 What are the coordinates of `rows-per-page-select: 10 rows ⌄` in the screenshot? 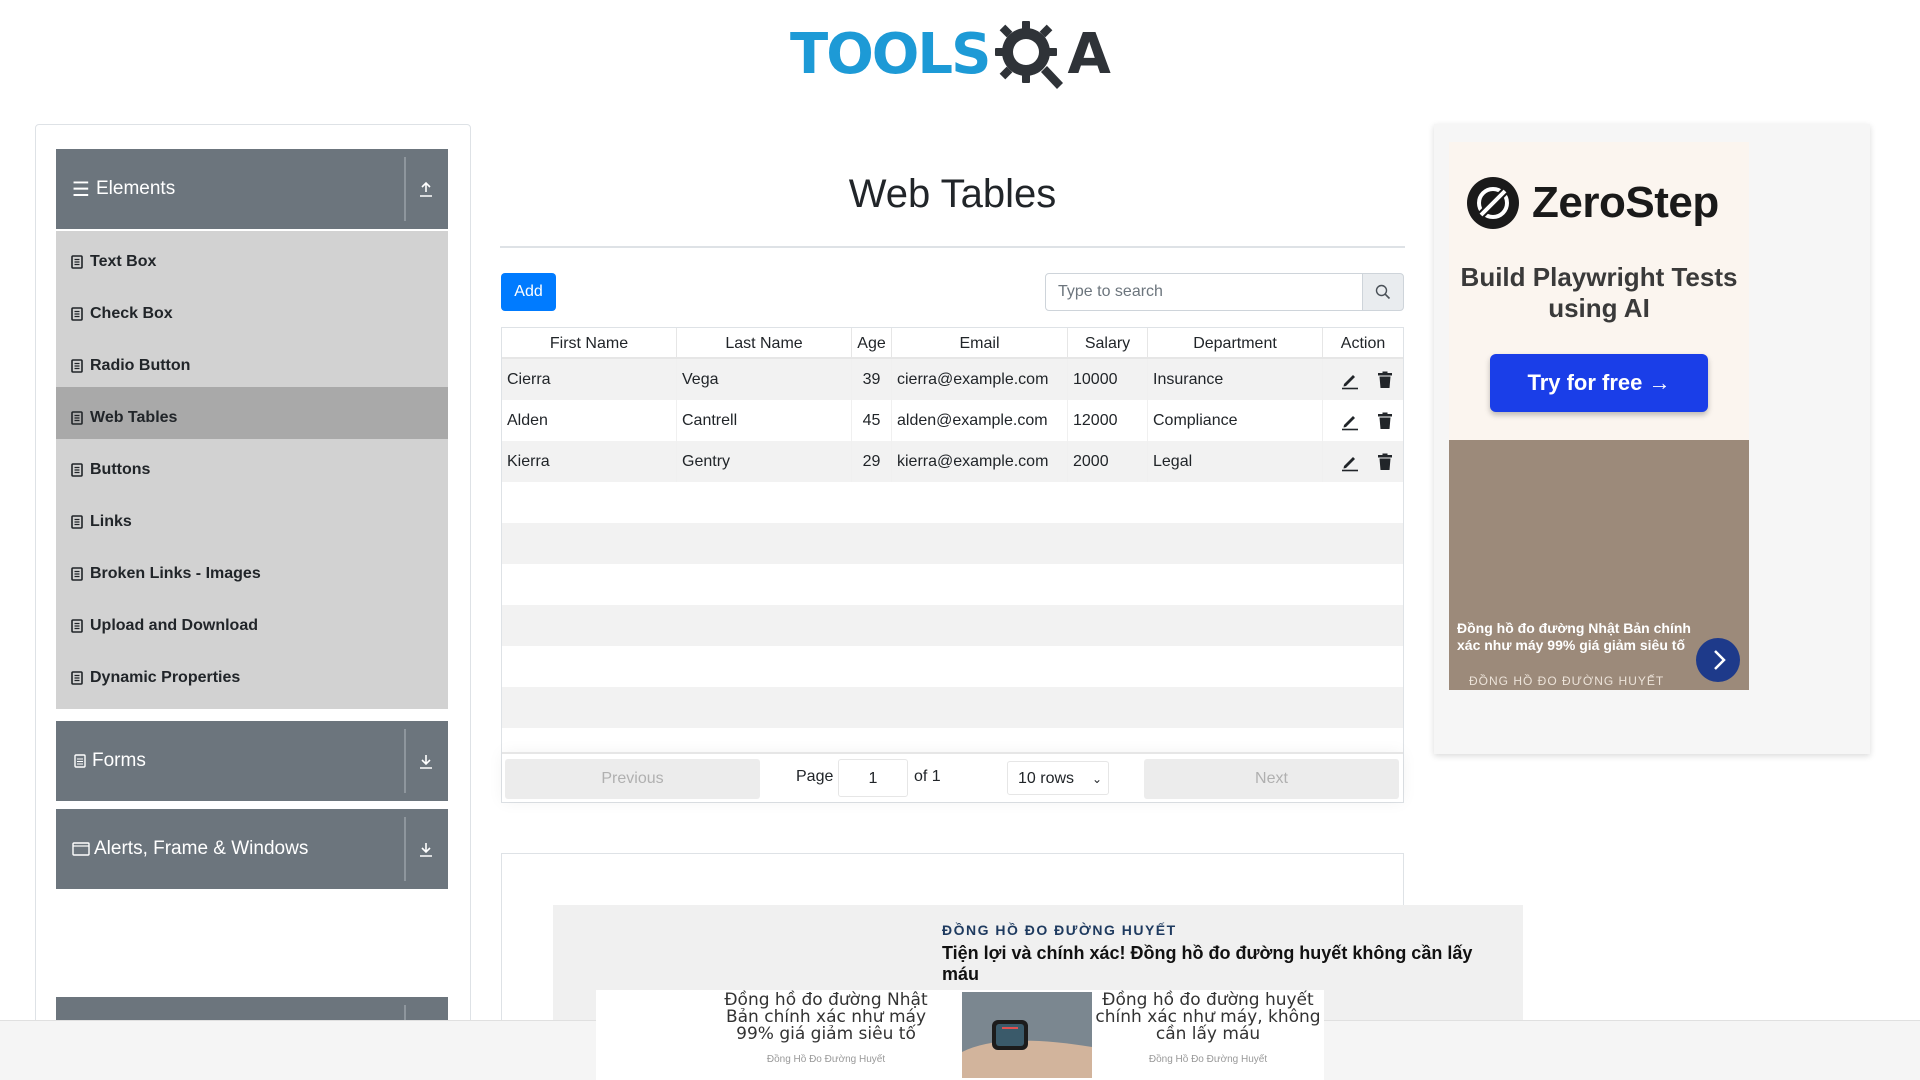 It's located at (1058, 778).